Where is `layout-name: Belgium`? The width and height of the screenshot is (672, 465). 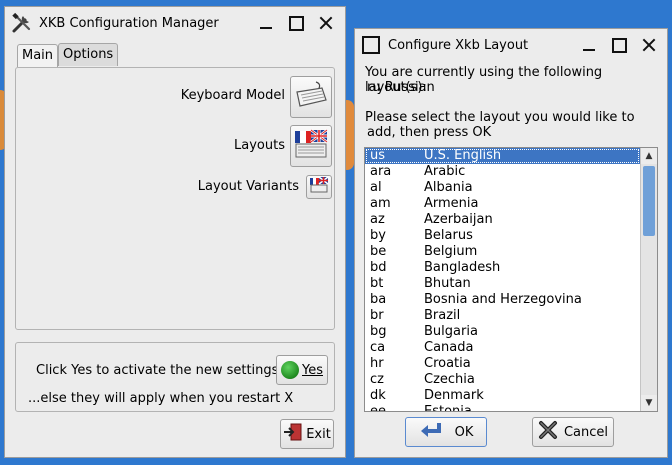 layout-name: Belgium is located at coordinates (451, 251).